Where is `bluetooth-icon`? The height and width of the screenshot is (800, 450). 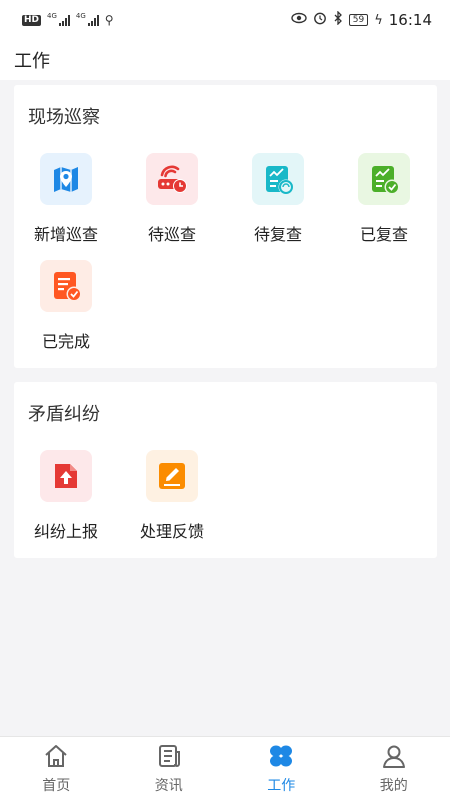 bluetooth-icon is located at coordinates (338, 19).